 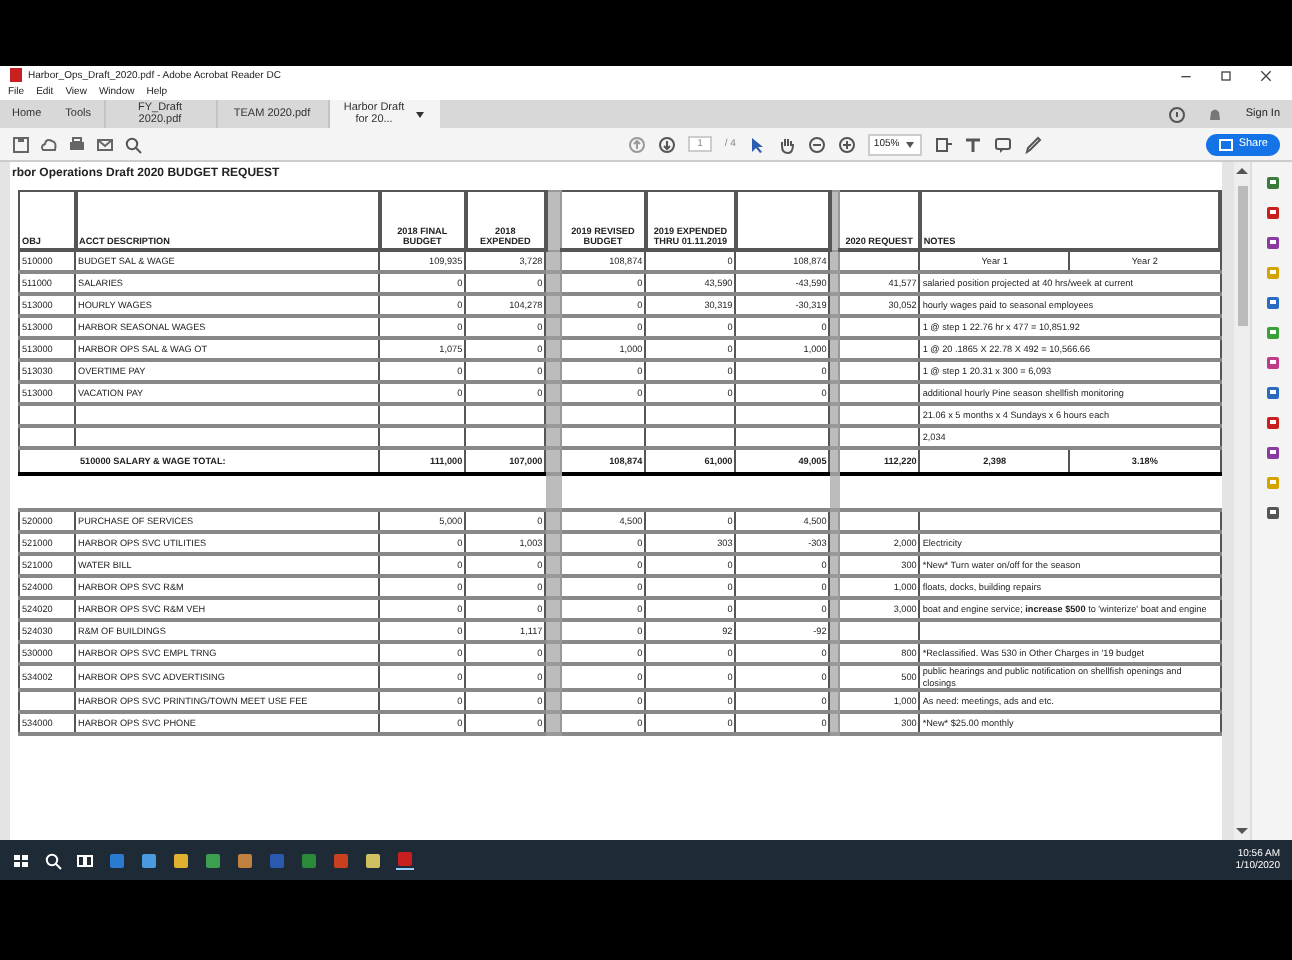 What do you see at coordinates (133, 144) in the screenshot?
I see `search-icon` at bounding box center [133, 144].